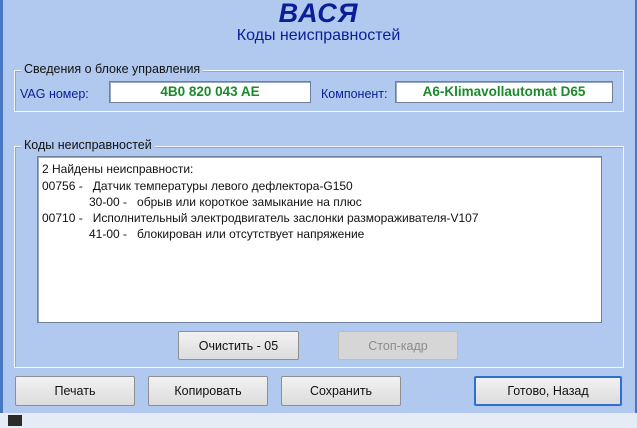  What do you see at coordinates (354, 94) in the screenshot?
I see `component-label: Компонент:` at bounding box center [354, 94].